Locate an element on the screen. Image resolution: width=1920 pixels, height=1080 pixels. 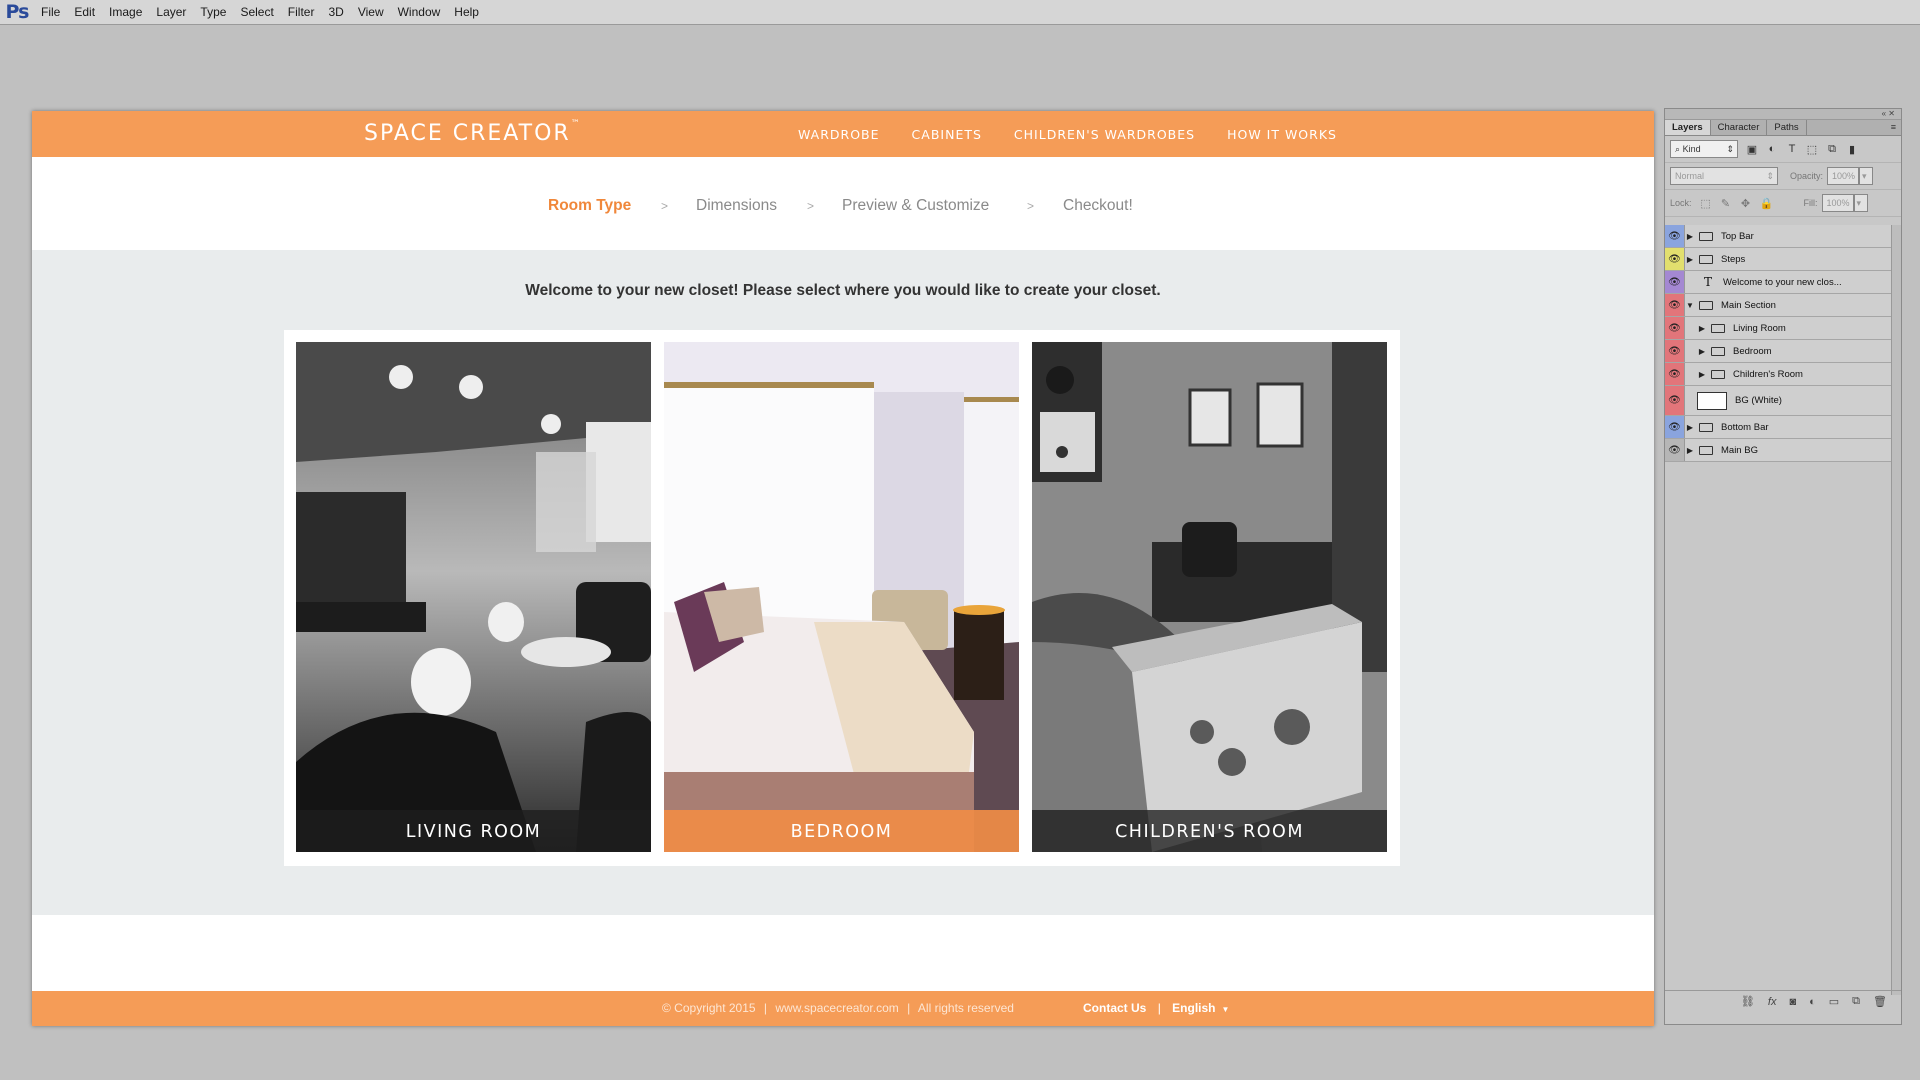
room-card-bedroom: BEDROOM is located at coordinates (841, 597).